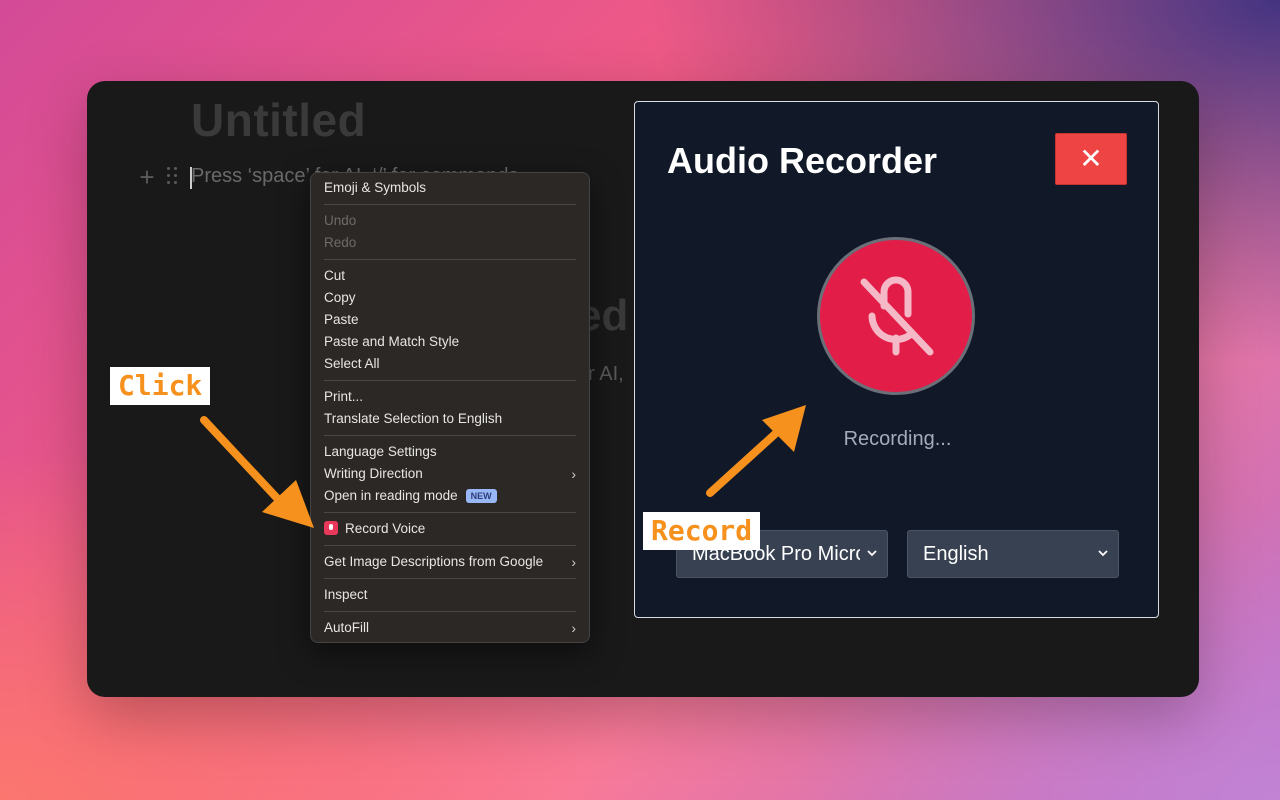 Image resolution: width=1280 pixels, height=800 pixels. Describe the element at coordinates (160, 386) in the screenshot. I see `annotation-click-label: Click` at that location.